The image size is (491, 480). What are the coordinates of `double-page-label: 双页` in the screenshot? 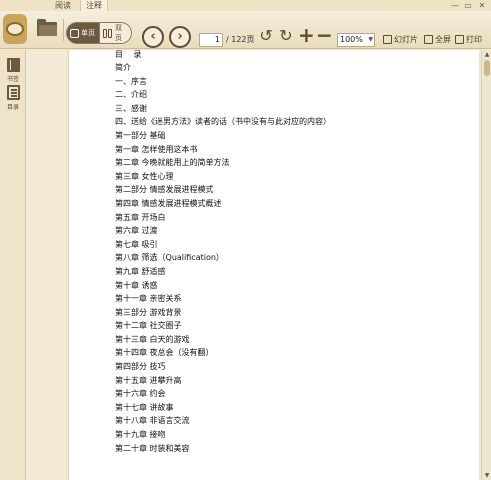 It's located at (118, 33).